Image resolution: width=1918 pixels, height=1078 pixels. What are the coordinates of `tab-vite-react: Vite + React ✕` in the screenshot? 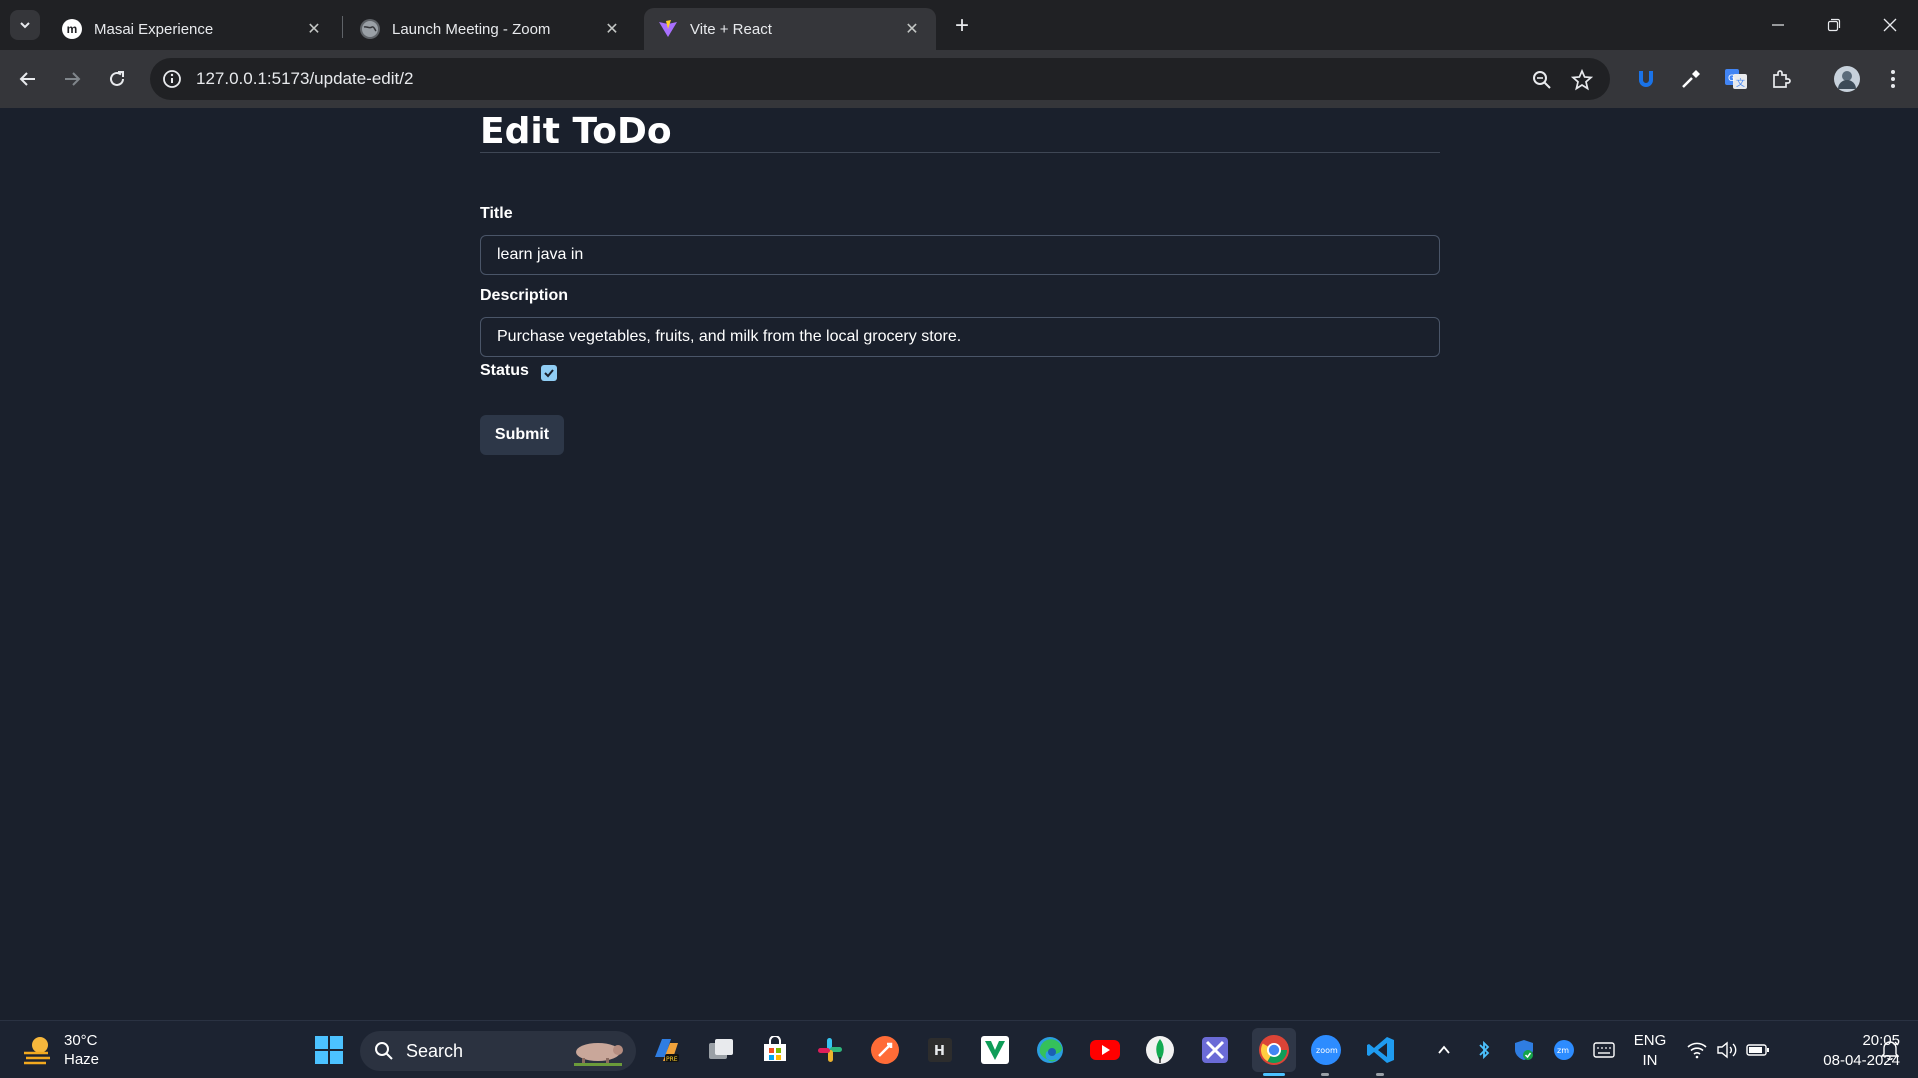 It's located at (790, 29).